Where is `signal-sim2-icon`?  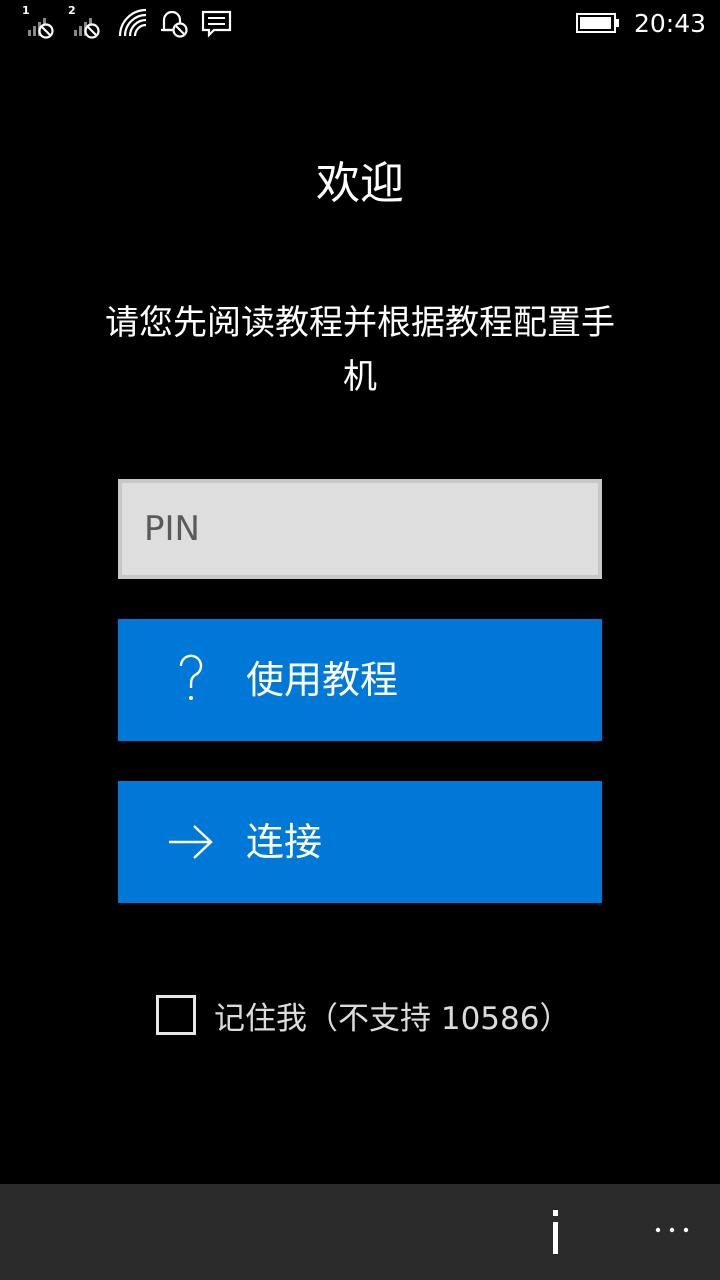
signal-sim2-icon is located at coordinates (92, 24).